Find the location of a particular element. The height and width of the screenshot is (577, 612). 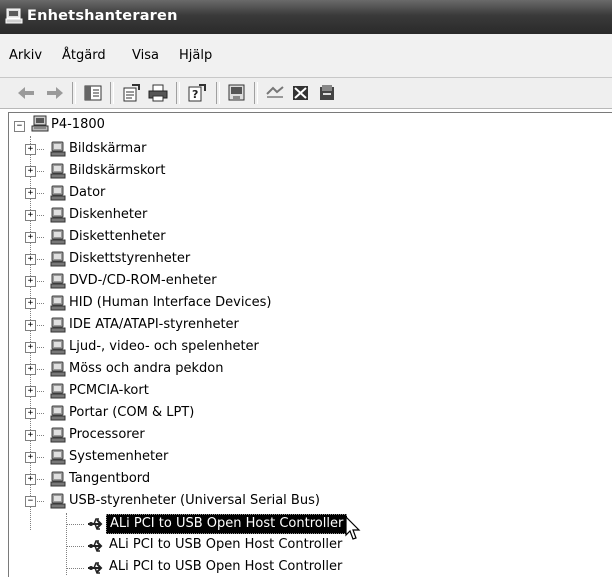

sound-video-icon is located at coordinates (58, 347).